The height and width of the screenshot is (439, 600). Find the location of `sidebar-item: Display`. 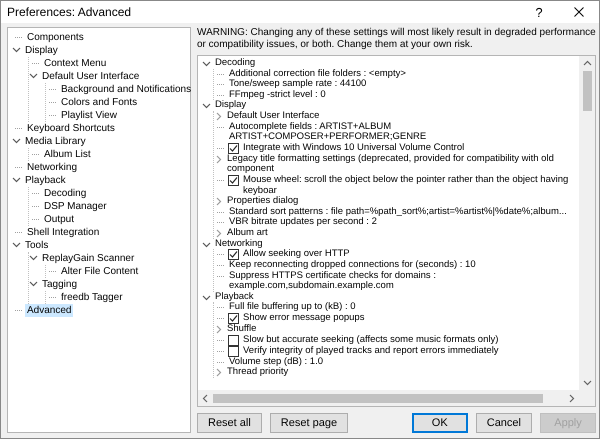

sidebar-item: Display is located at coordinates (41, 50).